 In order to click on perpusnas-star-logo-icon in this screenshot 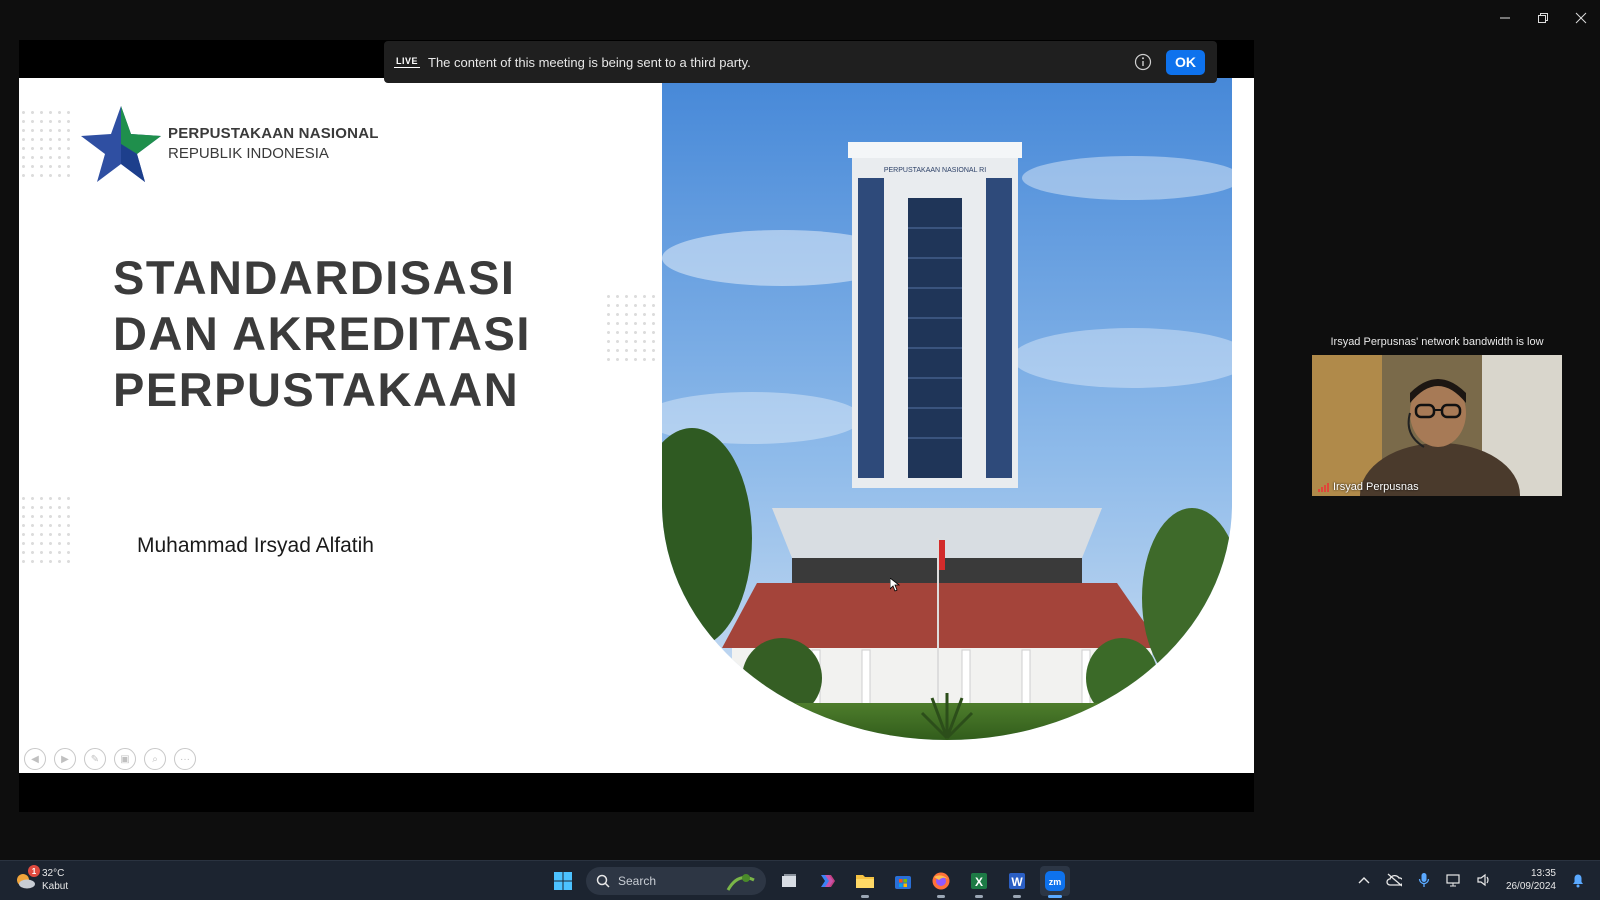, I will do `click(121, 144)`.